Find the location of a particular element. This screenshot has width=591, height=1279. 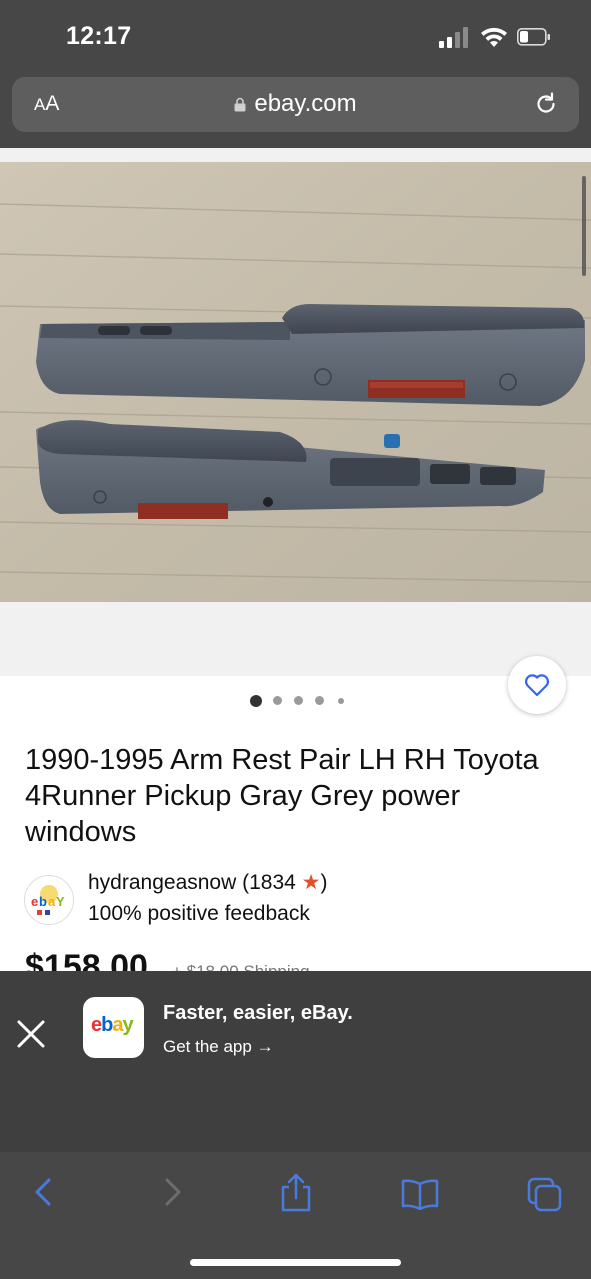

lock-icon is located at coordinates (240, 104).